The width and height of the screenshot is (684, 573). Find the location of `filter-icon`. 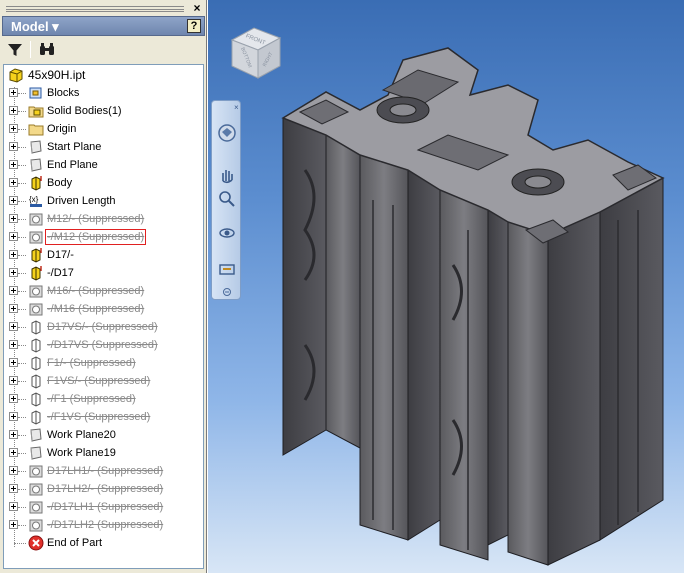

filter-icon is located at coordinates (15, 50).